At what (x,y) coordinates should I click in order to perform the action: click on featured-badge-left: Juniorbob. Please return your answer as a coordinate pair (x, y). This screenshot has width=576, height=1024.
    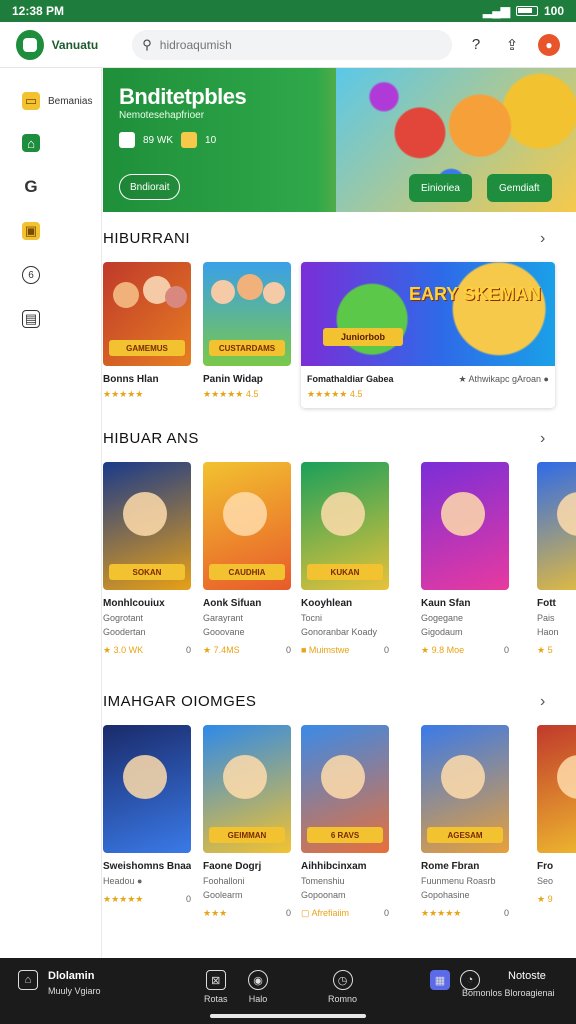
    Looking at the image, I should click on (363, 337).